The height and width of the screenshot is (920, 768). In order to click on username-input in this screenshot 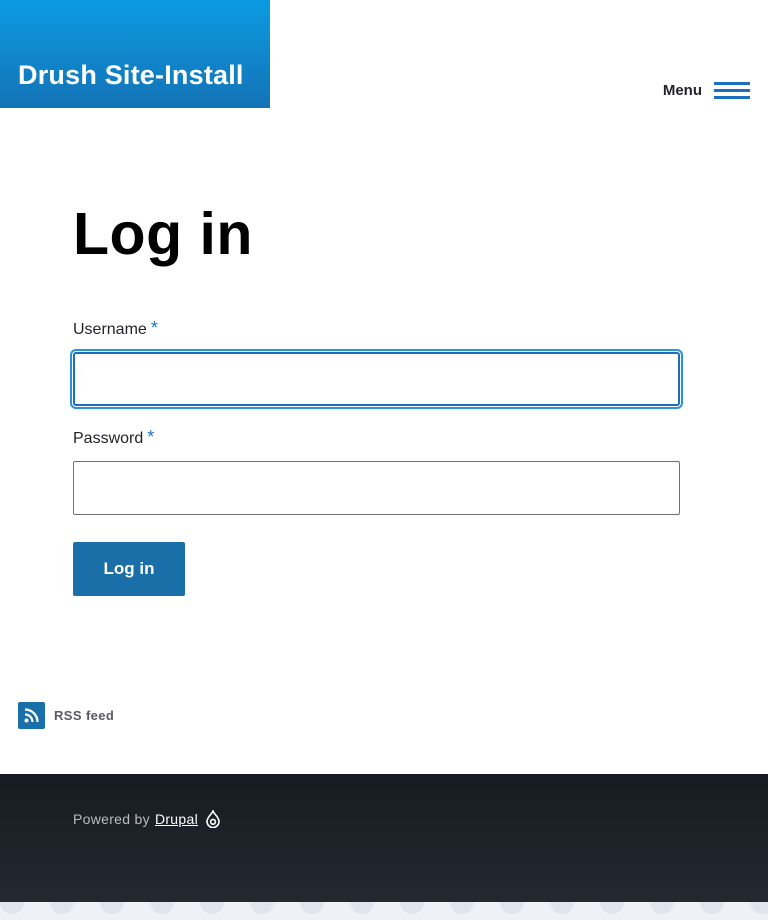, I will do `click(376, 379)`.